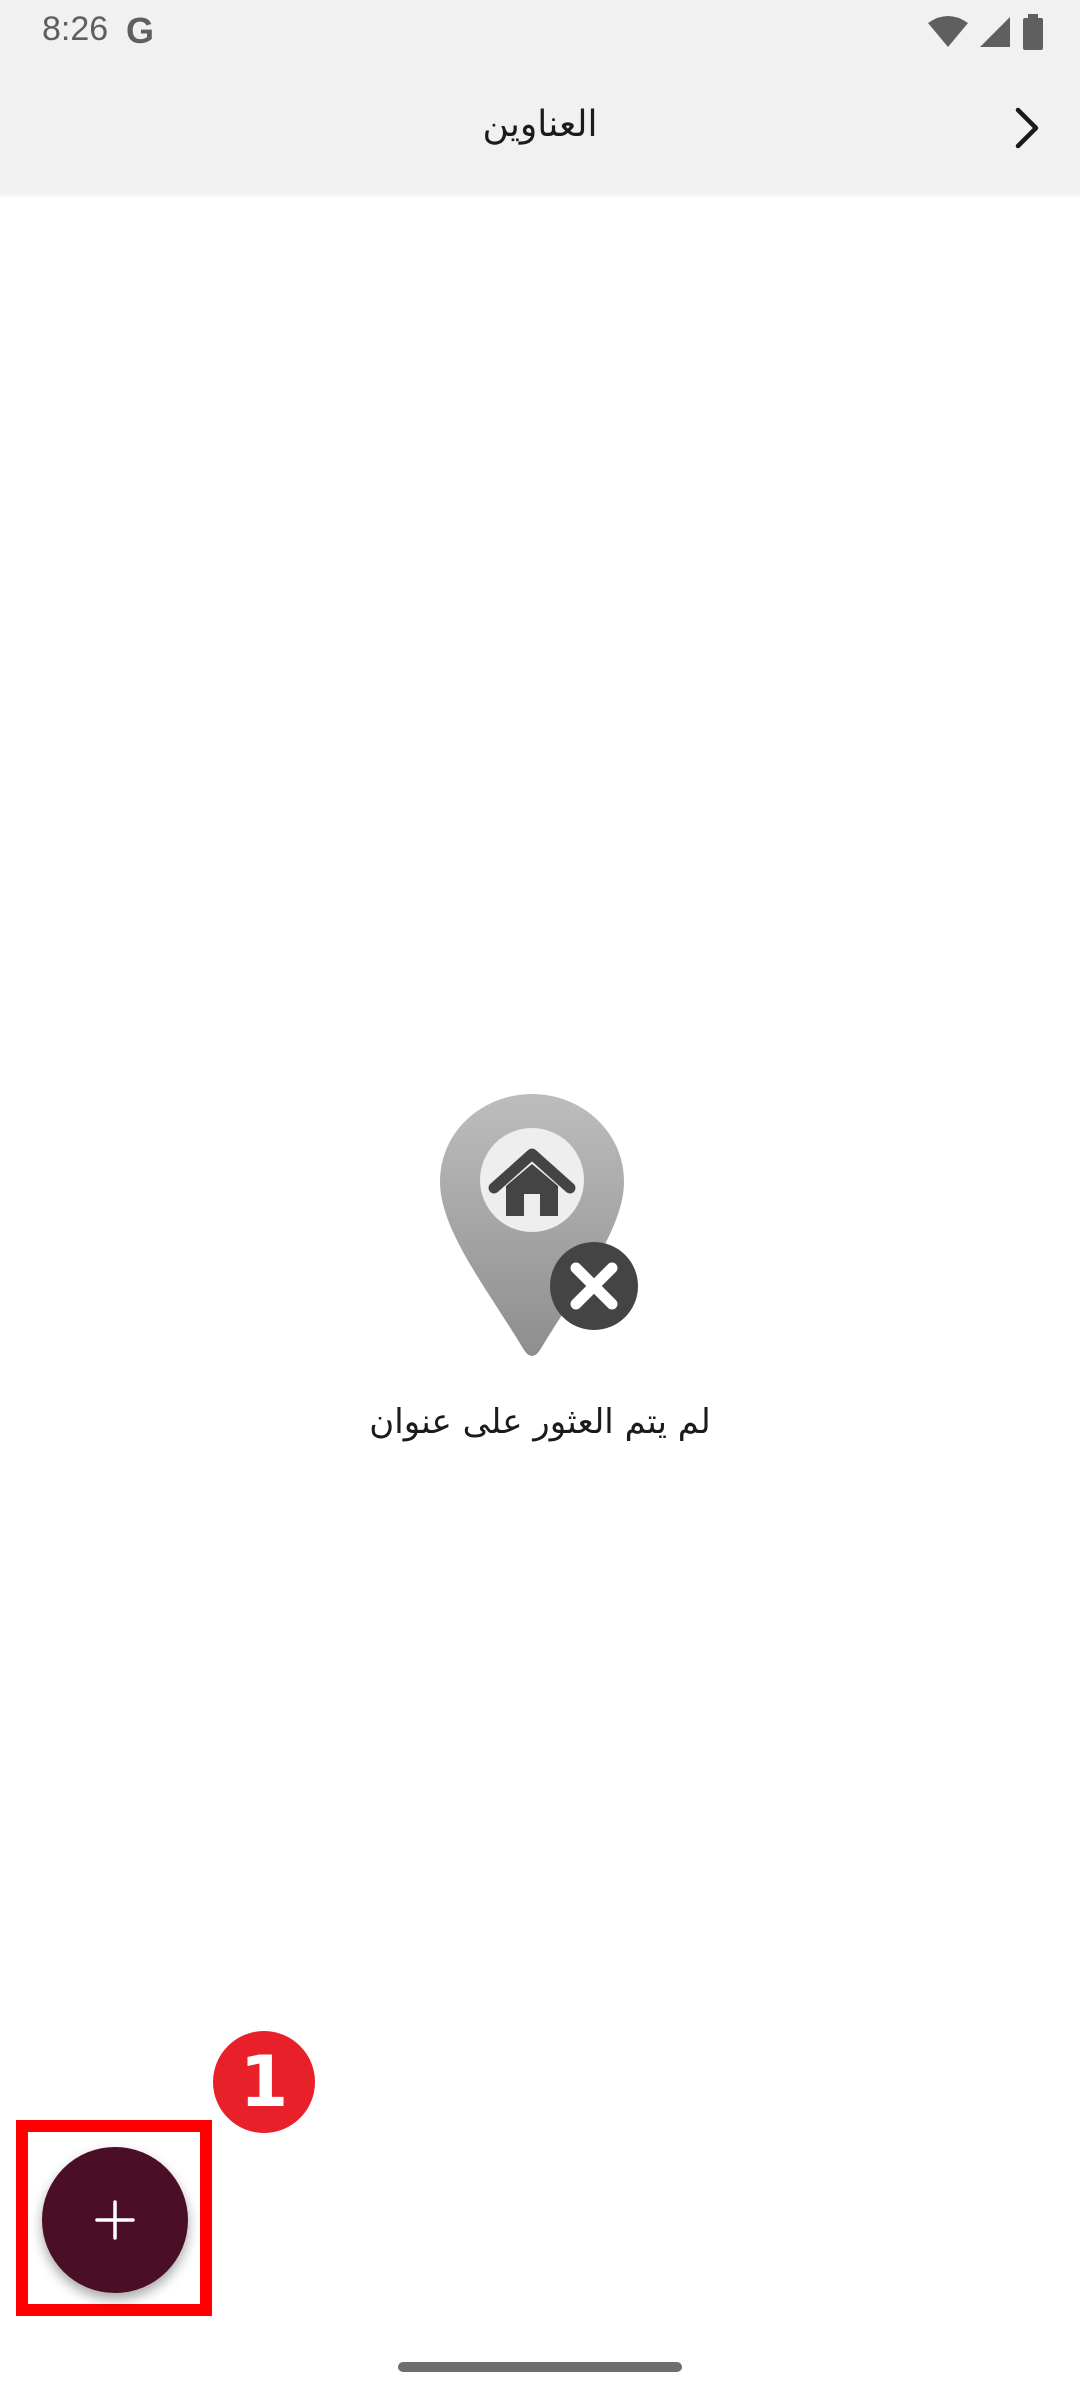  I want to click on google-icon: G, so click(140, 30).